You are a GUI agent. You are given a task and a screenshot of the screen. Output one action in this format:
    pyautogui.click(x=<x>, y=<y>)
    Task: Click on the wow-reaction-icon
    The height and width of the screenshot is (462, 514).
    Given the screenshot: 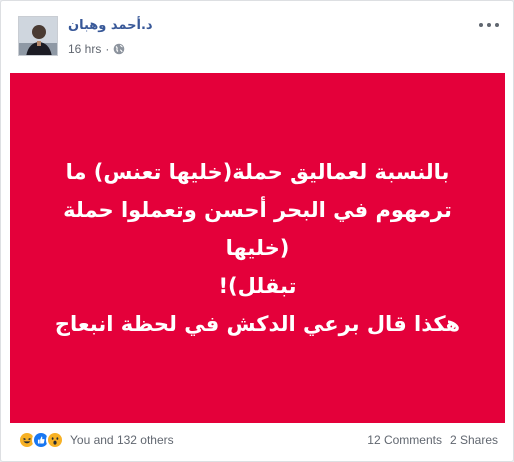 What is the action you would take?
    pyautogui.click(x=55, y=440)
    